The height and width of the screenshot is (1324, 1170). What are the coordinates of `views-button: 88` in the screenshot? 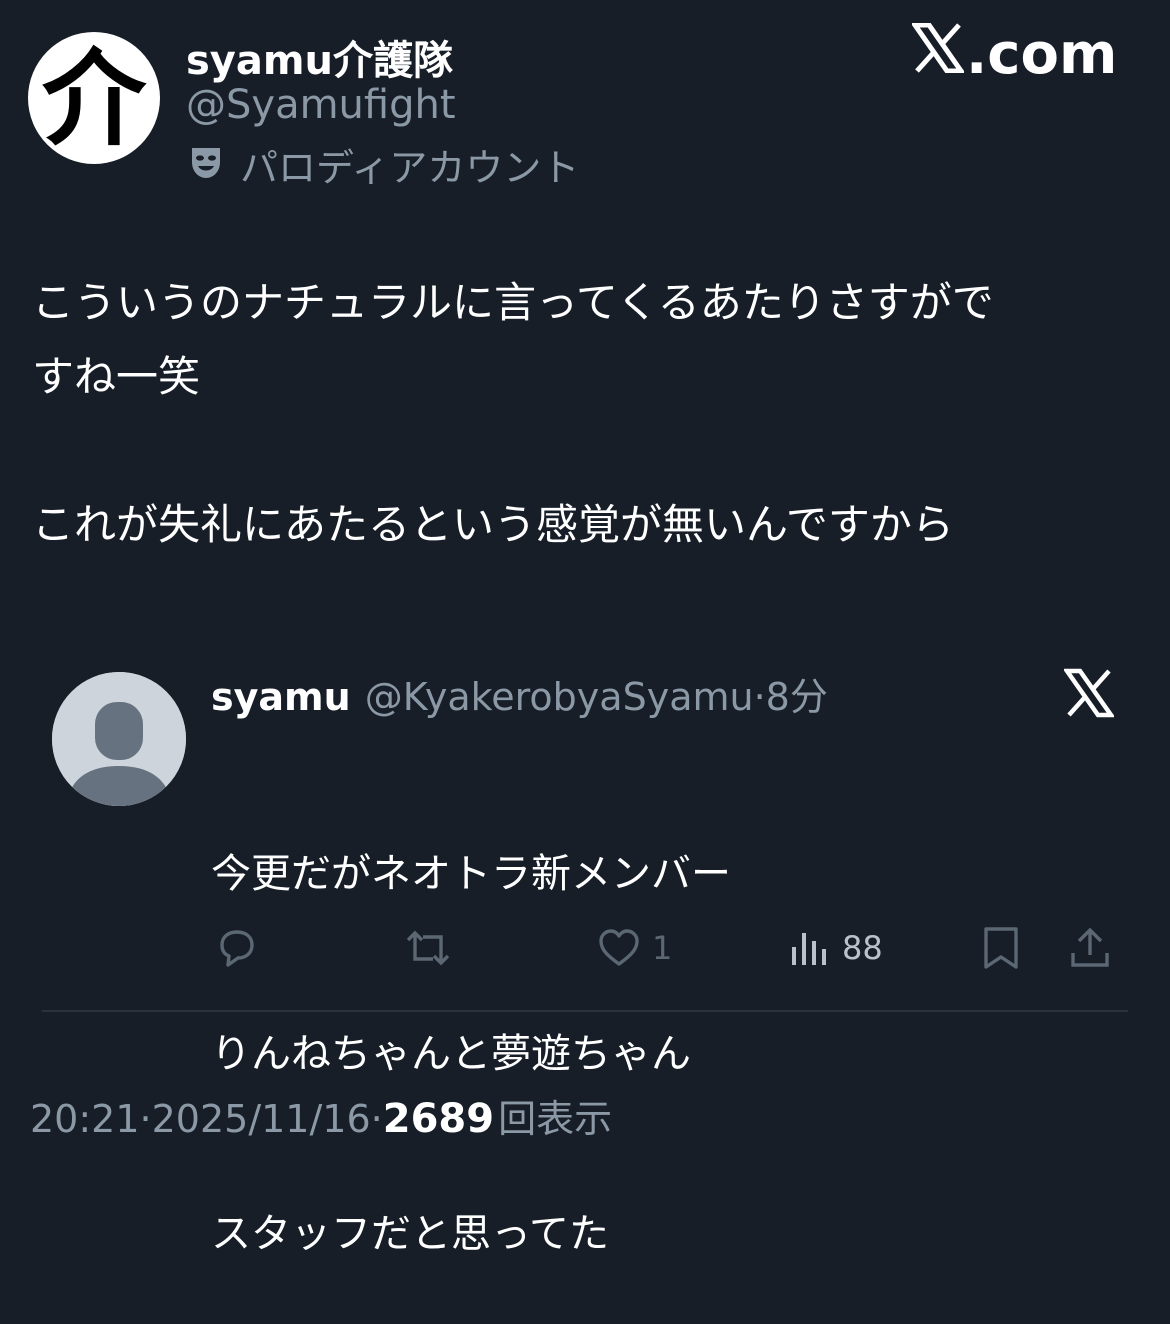 It's located at (835, 948).